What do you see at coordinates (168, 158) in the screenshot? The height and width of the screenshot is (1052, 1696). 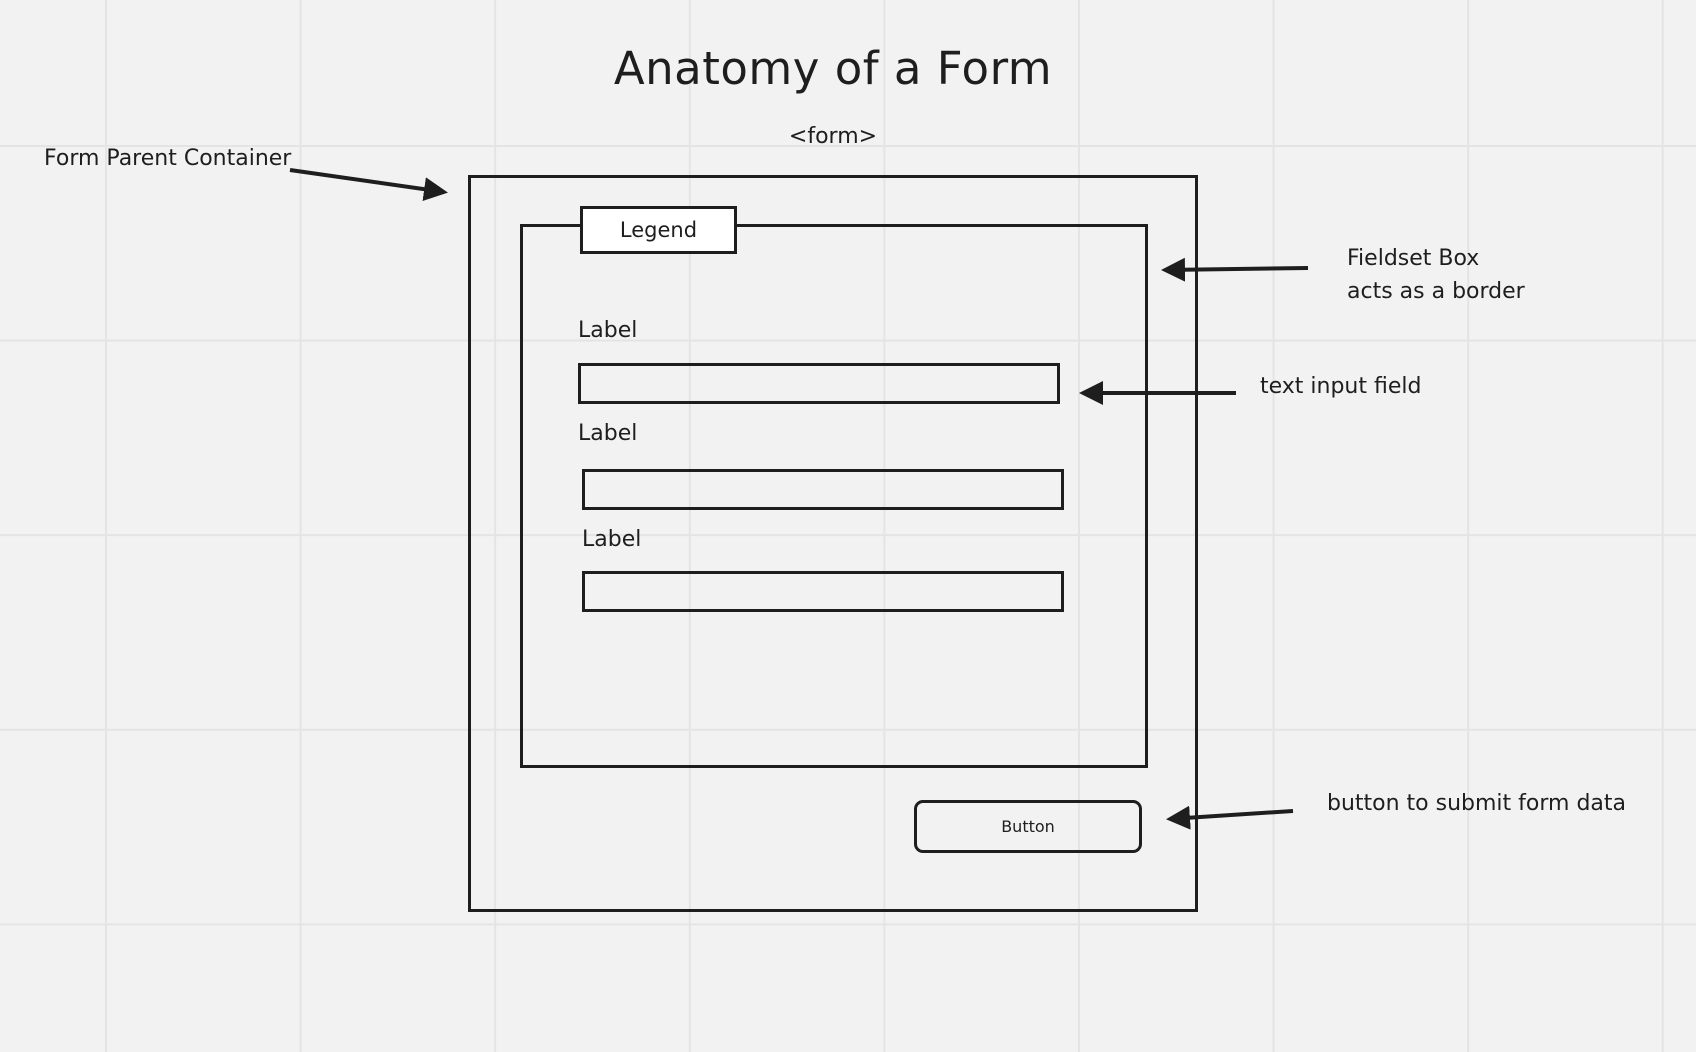 I see `annotation-form-parent-container: Form Parent Container` at bounding box center [168, 158].